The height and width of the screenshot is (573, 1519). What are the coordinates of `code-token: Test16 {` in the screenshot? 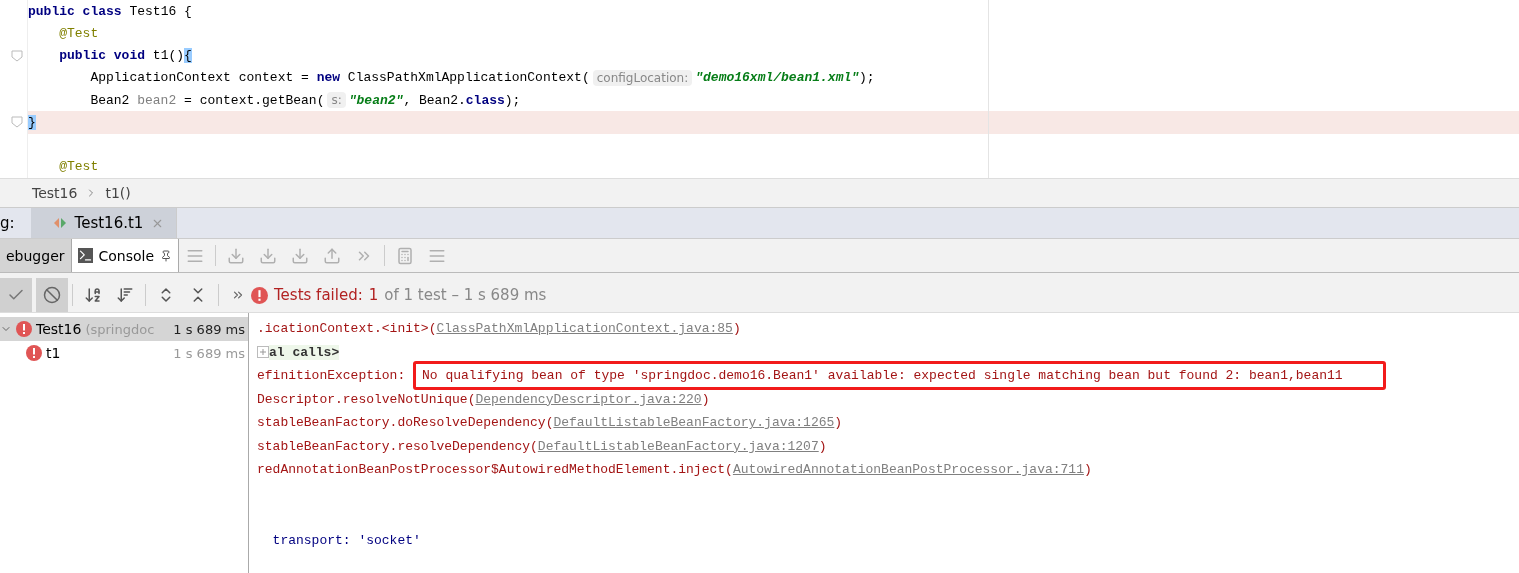 It's located at (160, 11).